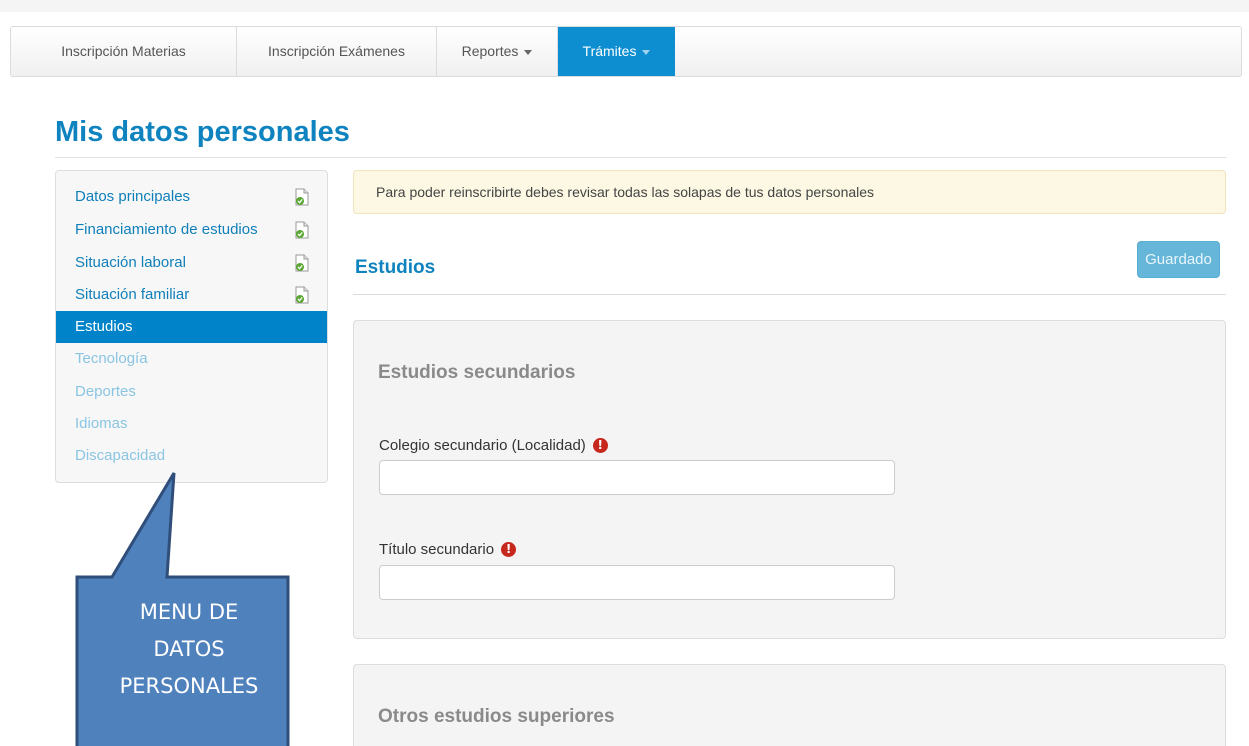 The image size is (1249, 746). What do you see at coordinates (189, 686) in the screenshot?
I see `callout-line: PERSONALES` at bounding box center [189, 686].